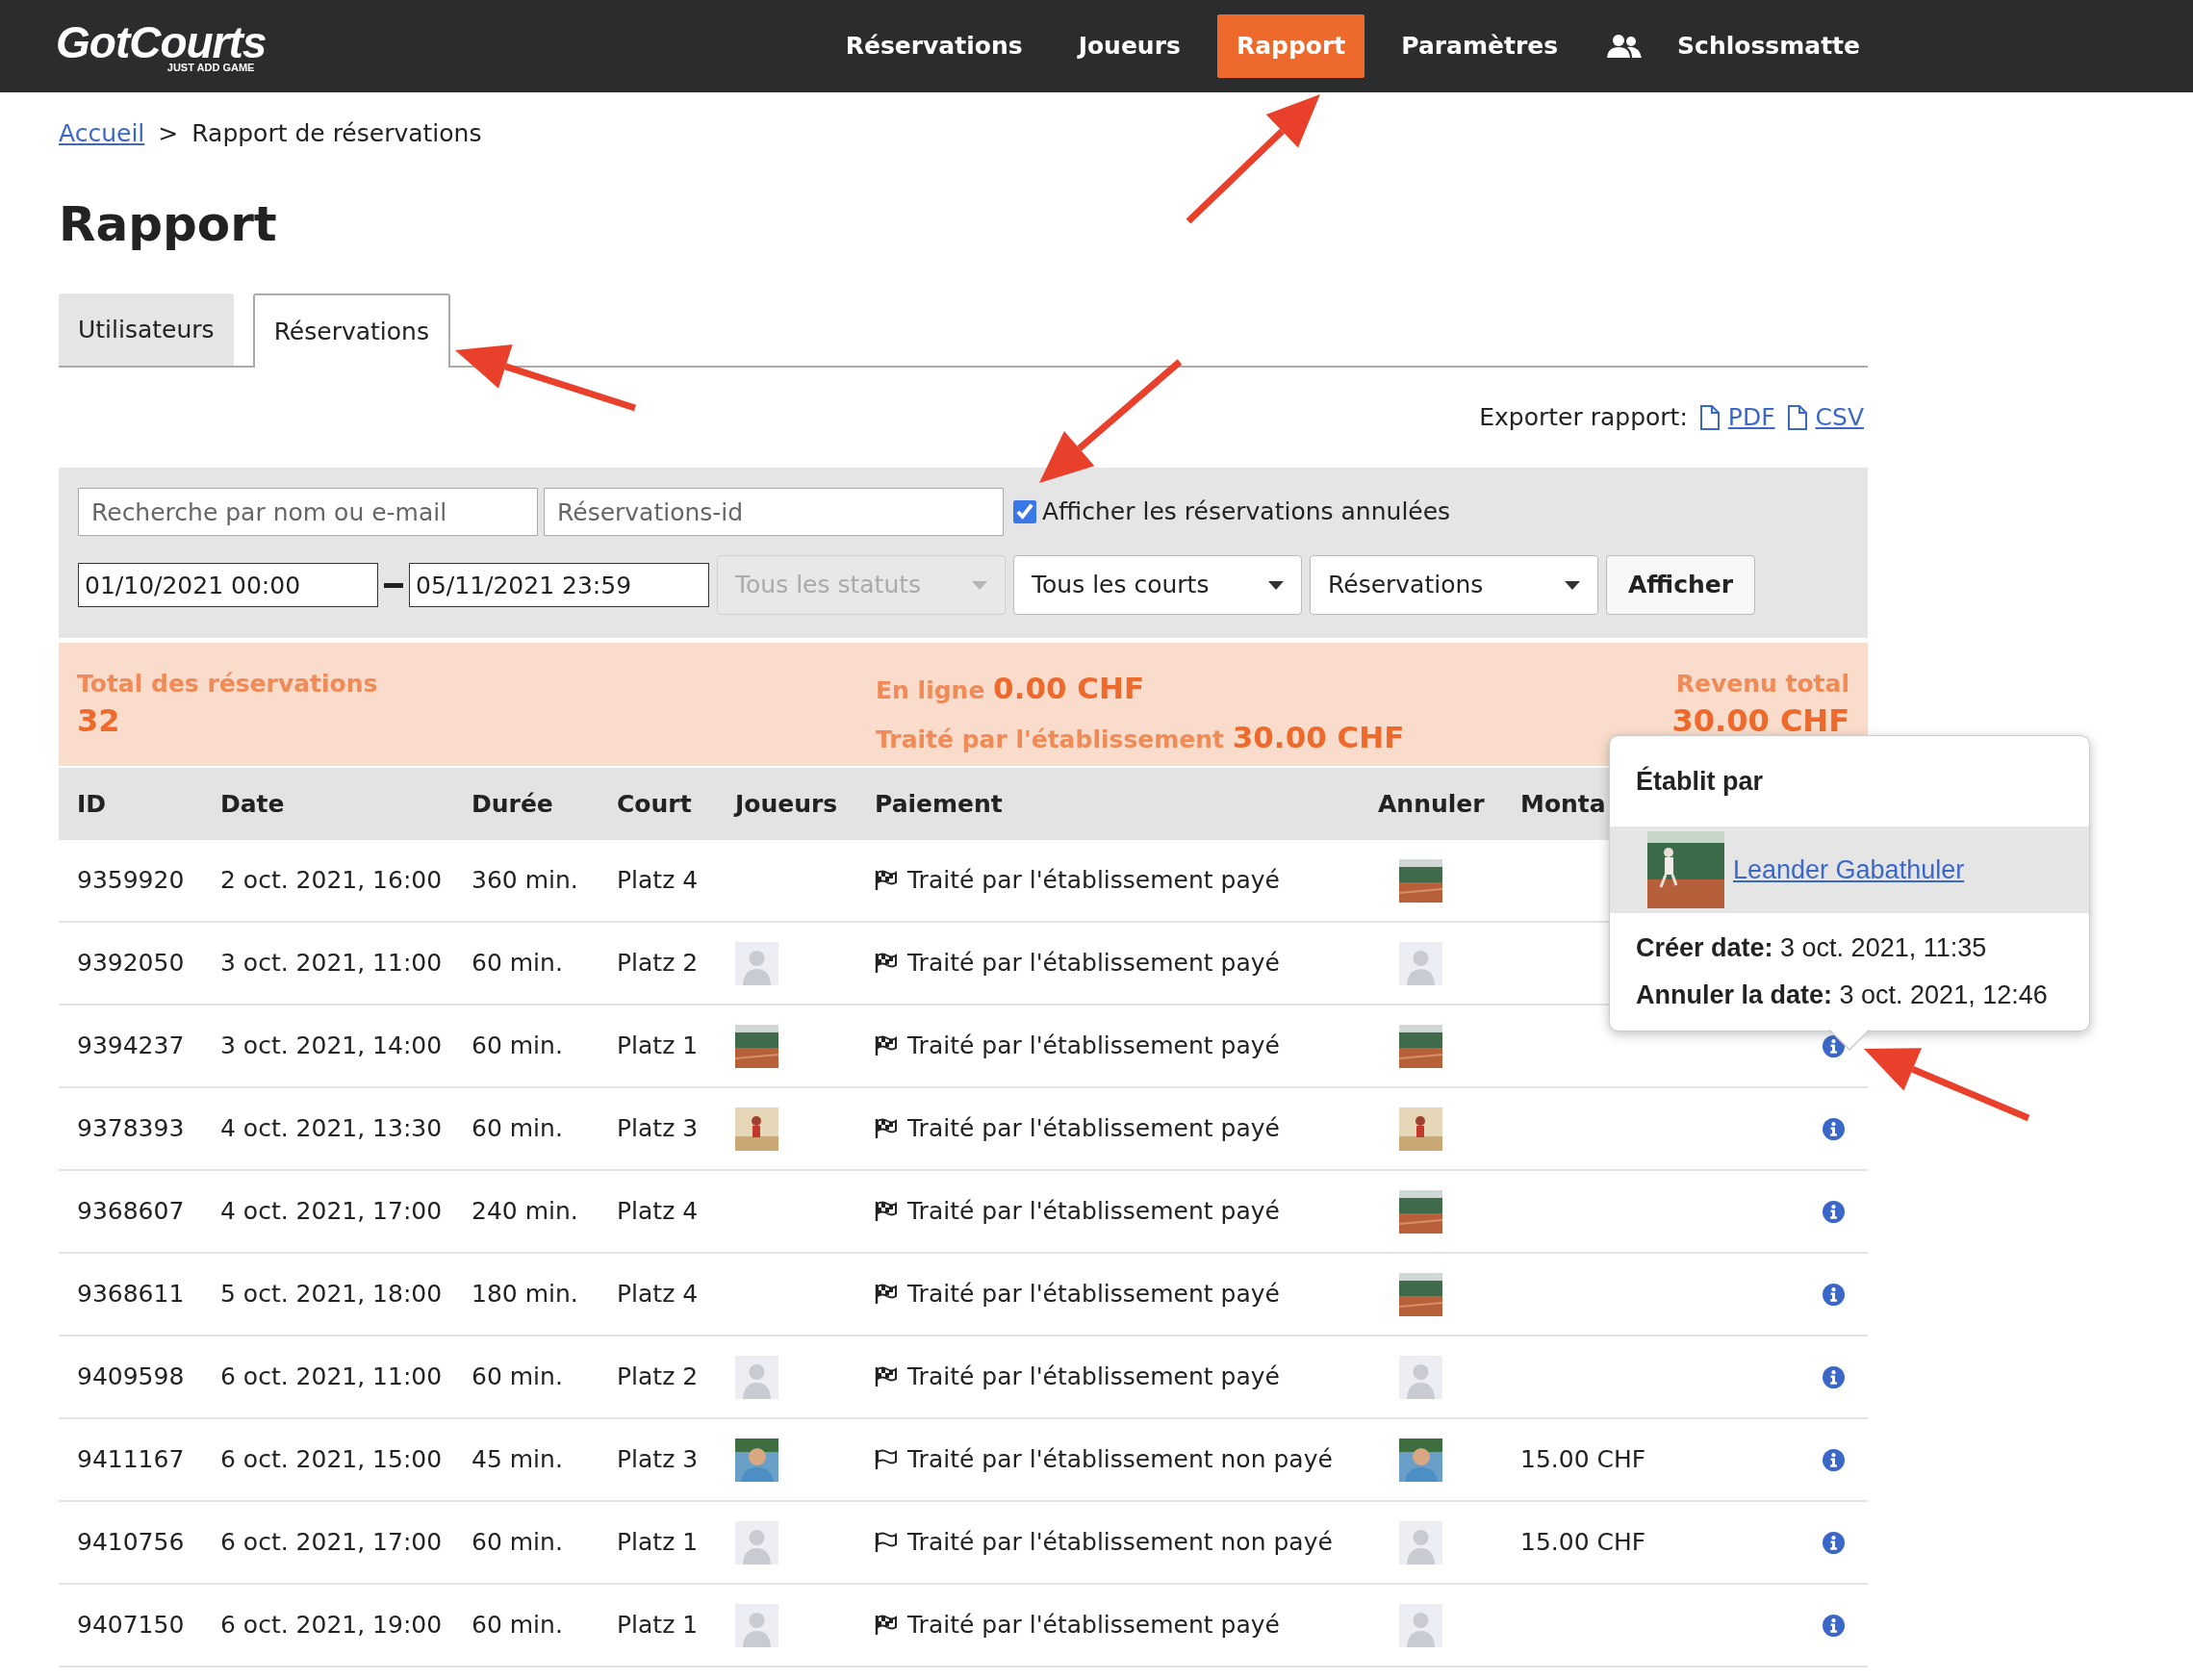 This screenshot has height=1680, width=2193. I want to click on column-header: Paiement, so click(939, 804).